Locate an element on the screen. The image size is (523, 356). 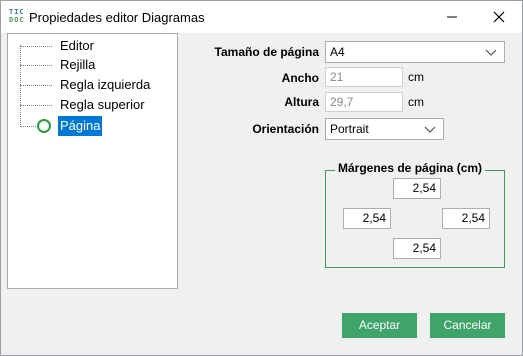
height-label: Altura is located at coordinates (301, 102).